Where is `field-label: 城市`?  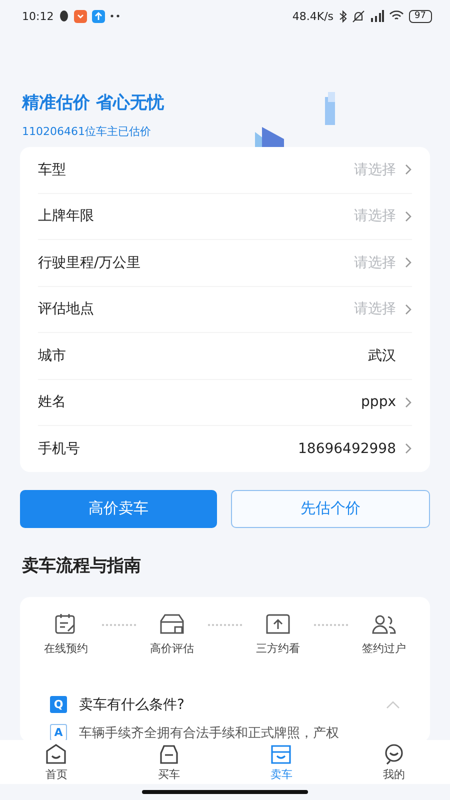 field-label: 城市 is located at coordinates (52, 355).